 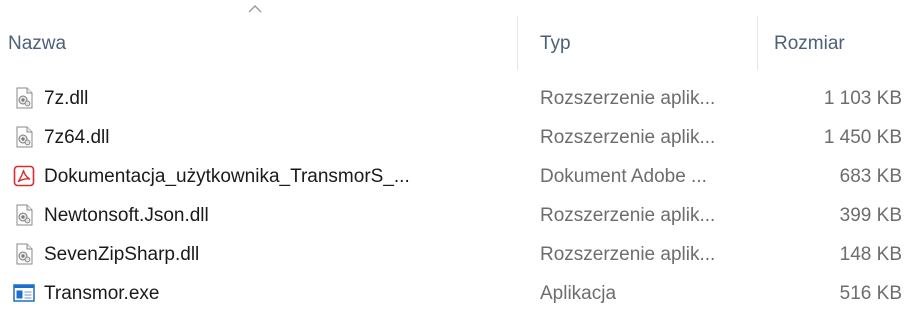 I want to click on file-size: 1 103 KB, so click(x=862, y=98).